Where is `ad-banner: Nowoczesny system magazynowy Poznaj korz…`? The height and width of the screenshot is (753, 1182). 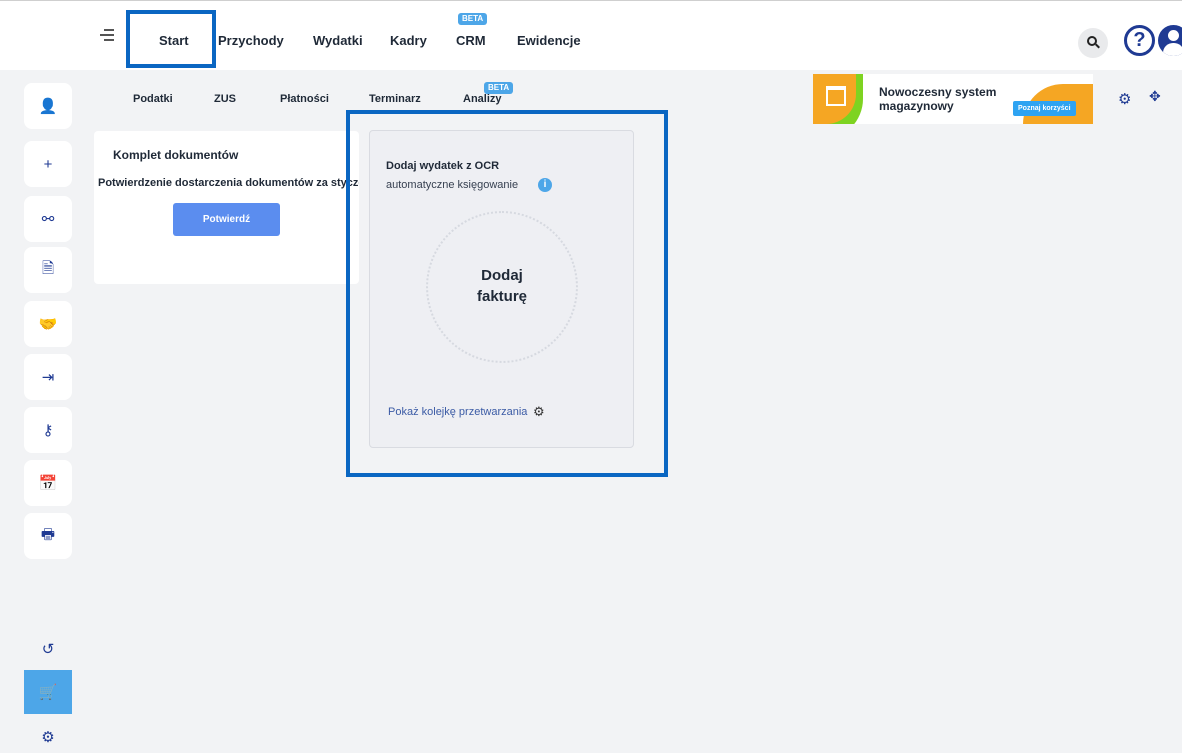 ad-banner: Nowoczesny system magazynowy Poznaj korz… is located at coordinates (953, 99).